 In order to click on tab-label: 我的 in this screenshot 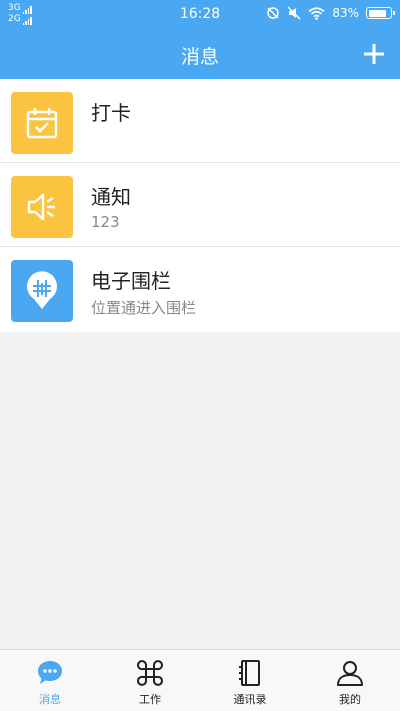, I will do `click(350, 699)`.